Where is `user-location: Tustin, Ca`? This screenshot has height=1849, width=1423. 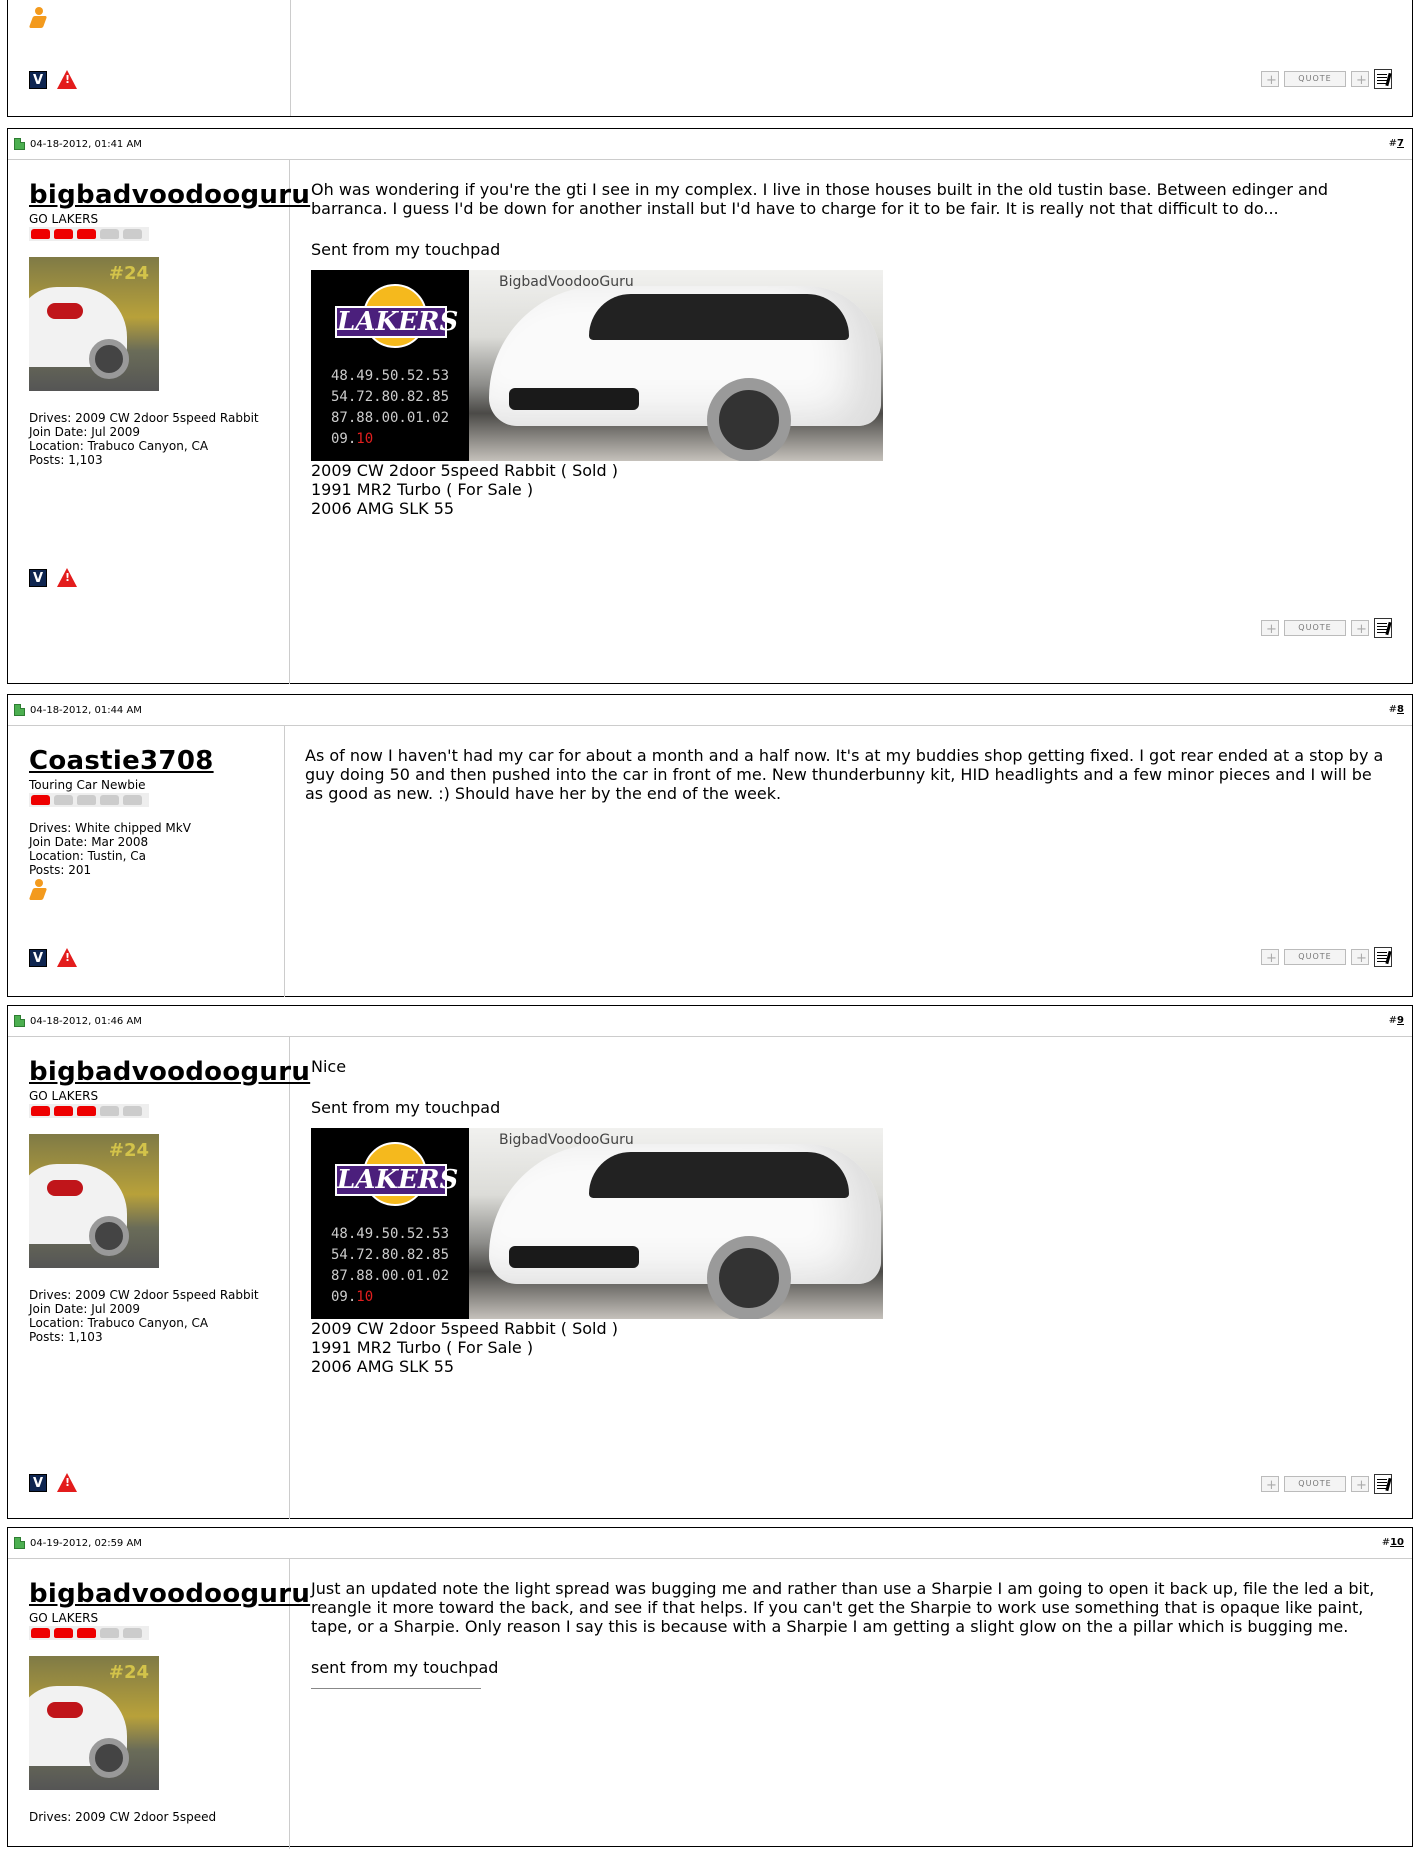
user-location: Tustin, Ca is located at coordinates (116, 856).